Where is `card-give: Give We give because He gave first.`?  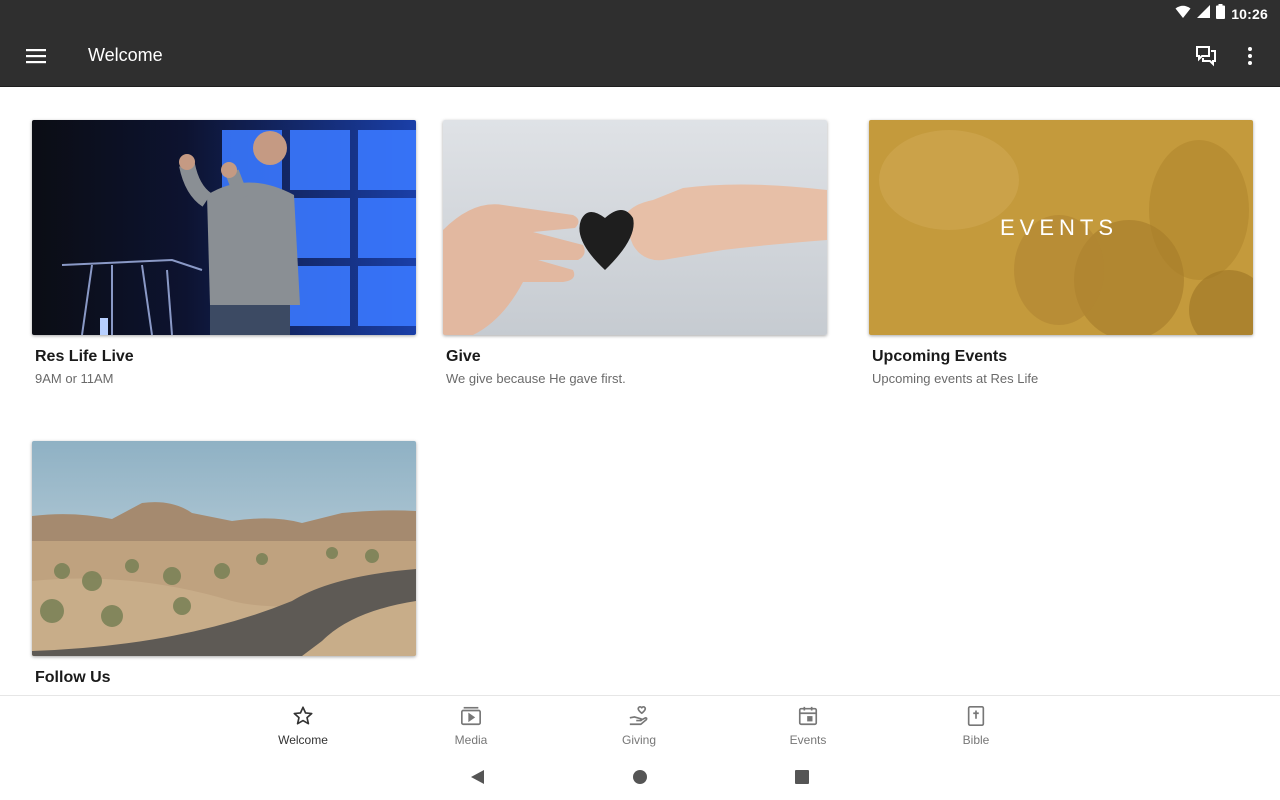 card-give: Give We give because He gave first. is located at coordinates (635, 253).